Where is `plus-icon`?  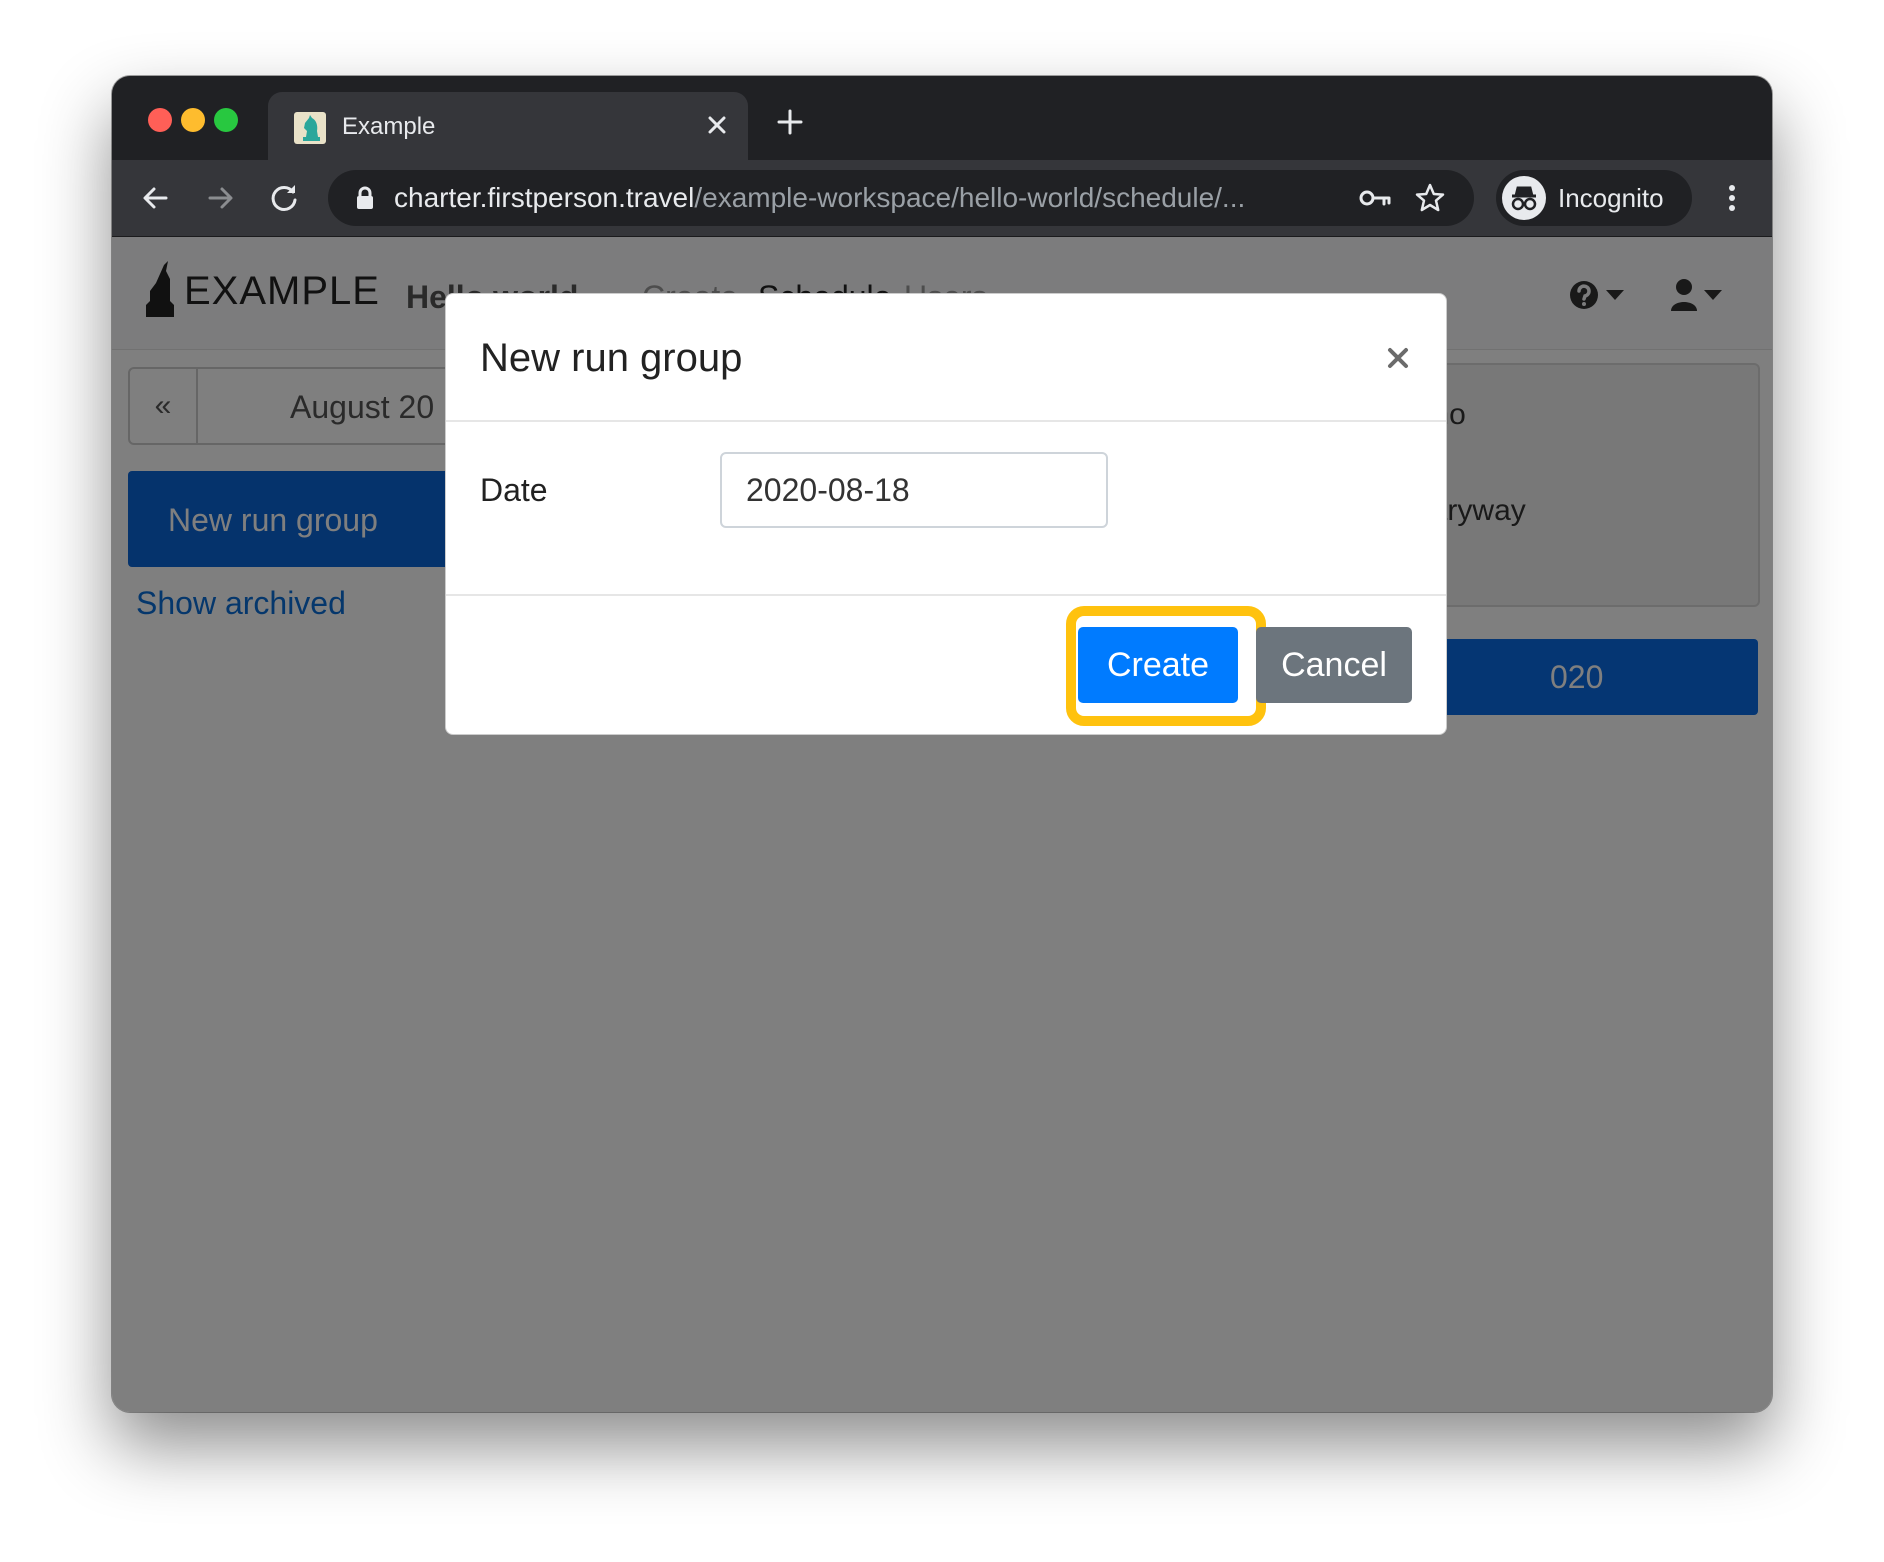
plus-icon is located at coordinates (790, 122).